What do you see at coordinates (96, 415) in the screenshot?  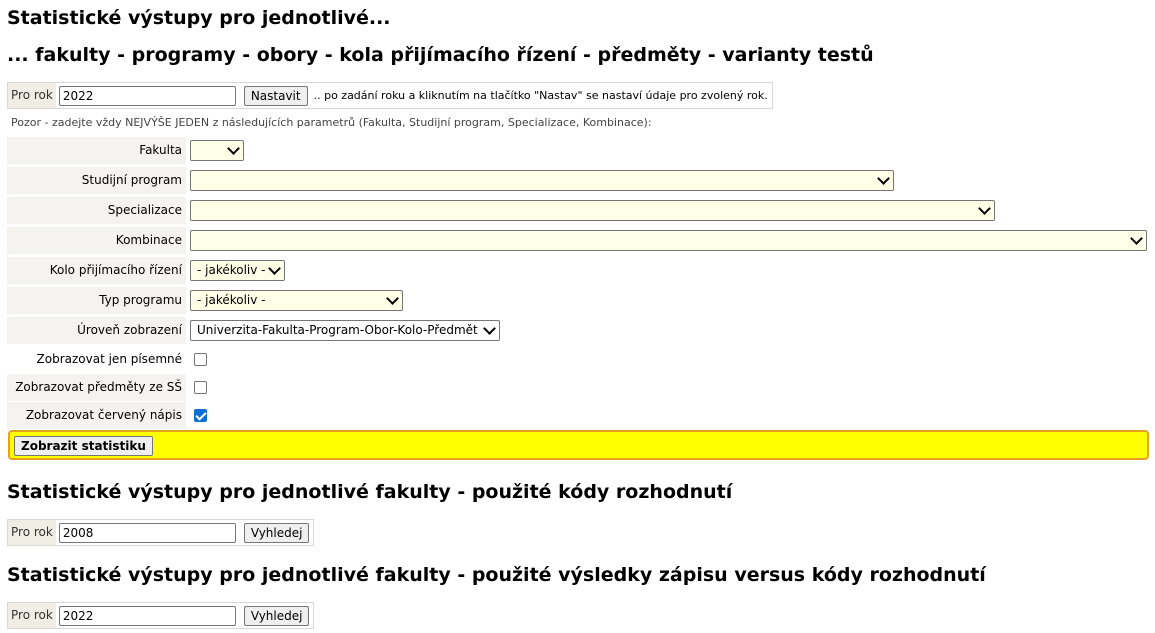 I see `cerveny-label: Zobrazovat červený nápis` at bounding box center [96, 415].